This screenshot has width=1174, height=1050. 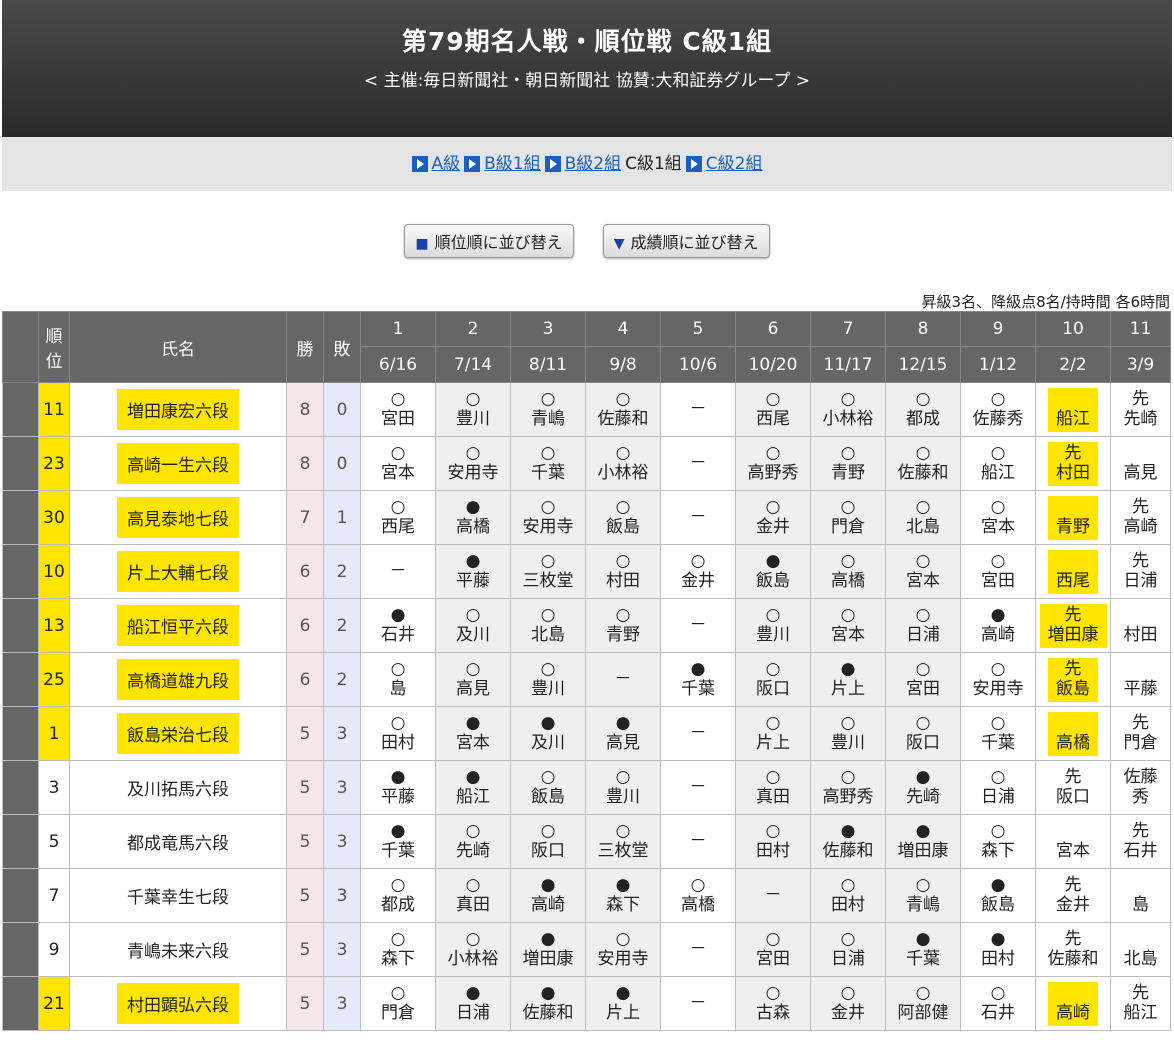 I want to click on game-opponent: 高崎, so click(x=998, y=634).